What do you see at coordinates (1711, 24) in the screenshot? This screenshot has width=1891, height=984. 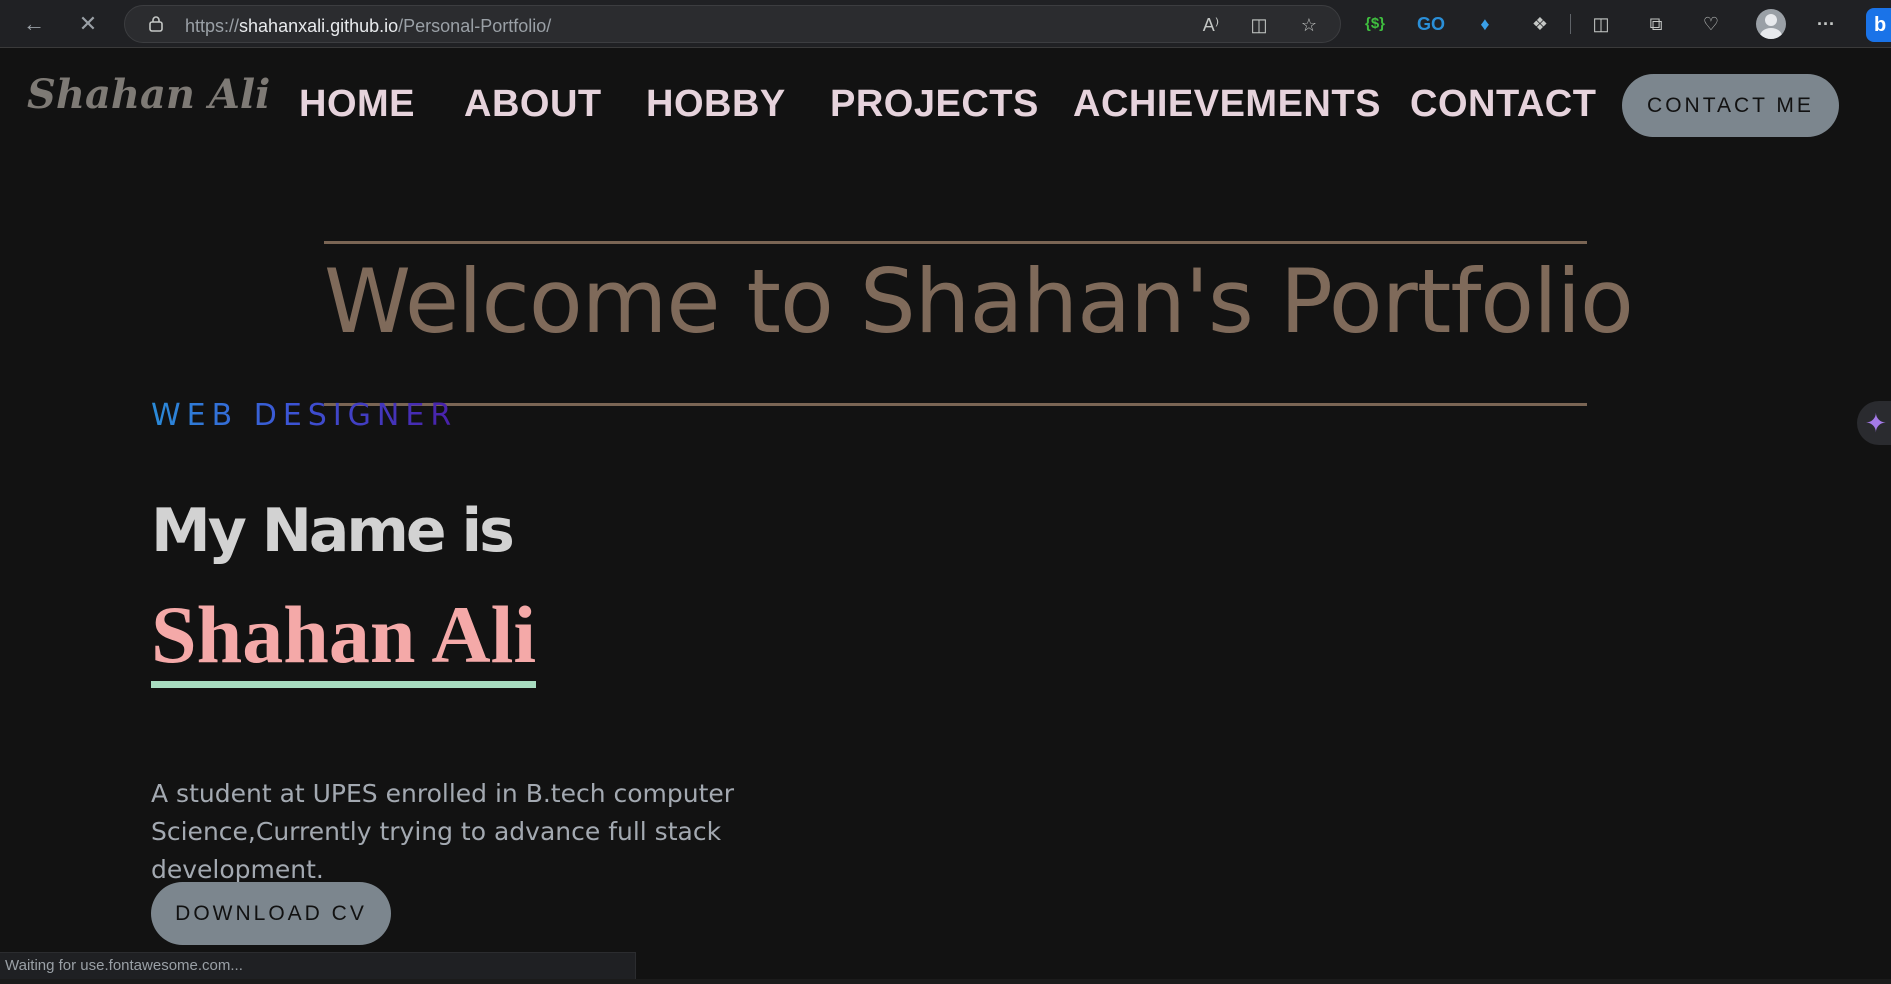 I see `browser-essentials-icon: ♡` at bounding box center [1711, 24].